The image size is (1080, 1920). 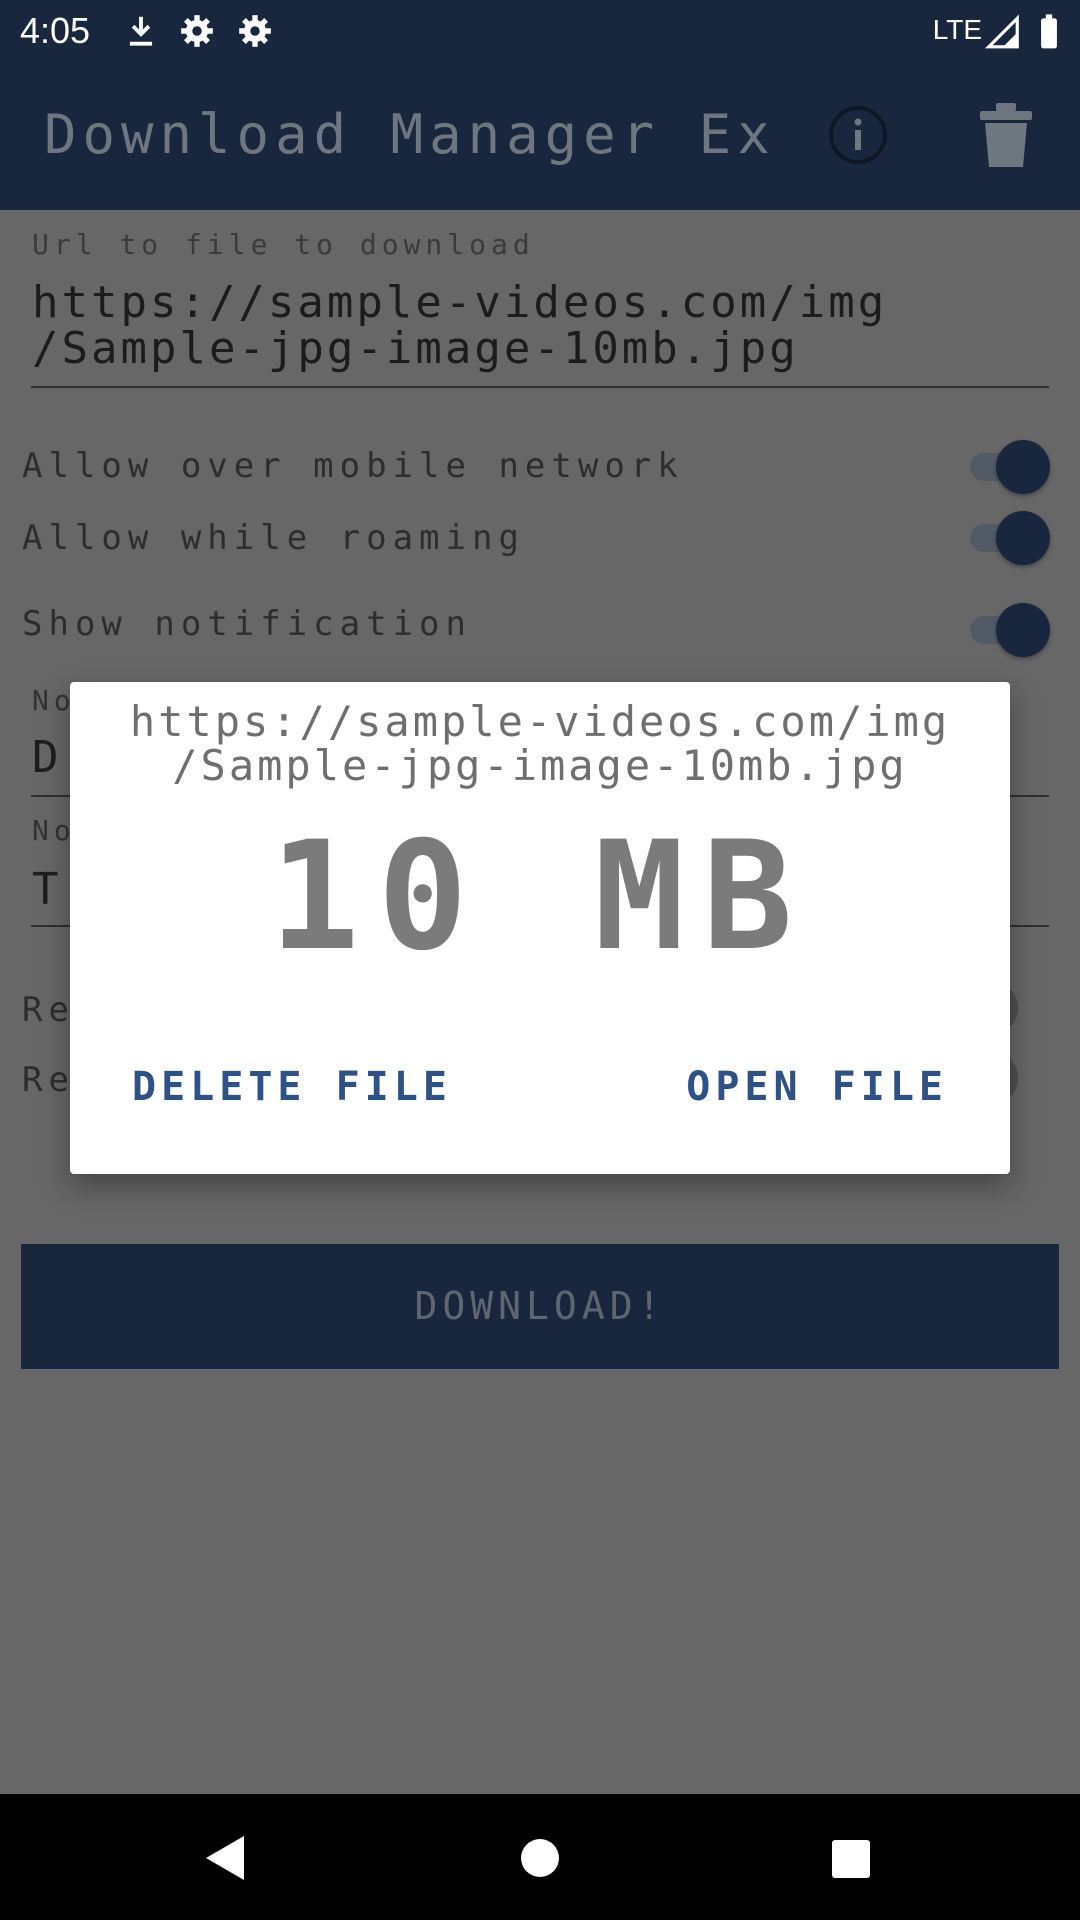 I want to click on url-input-underline, so click(x=540, y=387).